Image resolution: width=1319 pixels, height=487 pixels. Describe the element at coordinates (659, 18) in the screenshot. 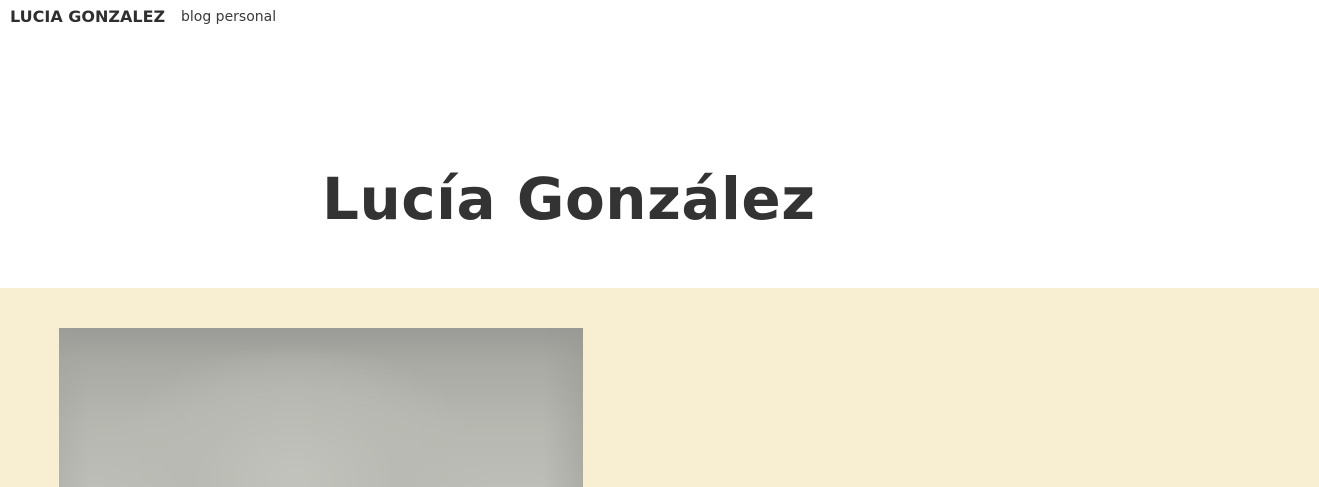

I see `site-header: LUCIA GONZALEZ blog personal` at that location.